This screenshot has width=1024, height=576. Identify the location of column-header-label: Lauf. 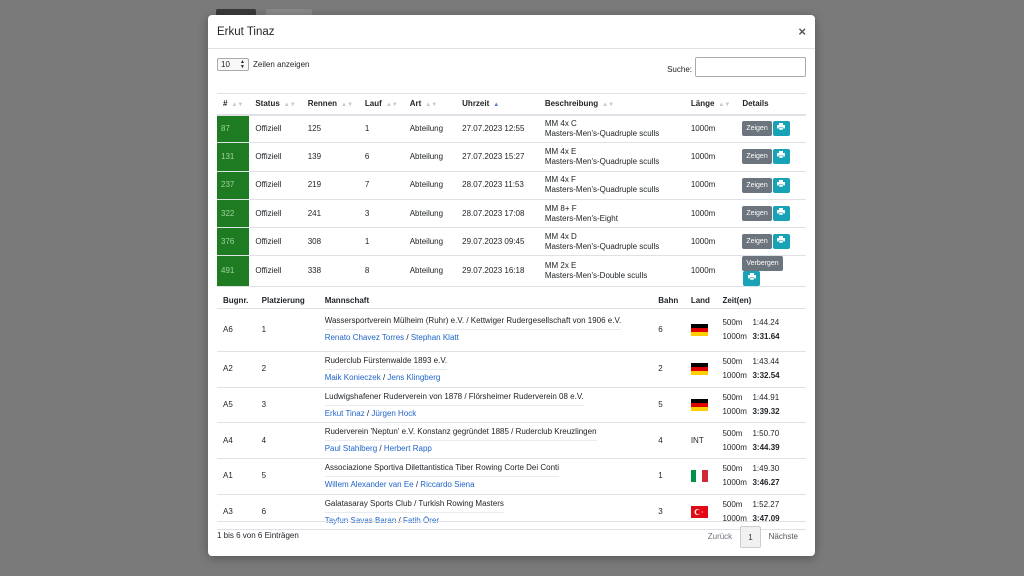
(373, 104).